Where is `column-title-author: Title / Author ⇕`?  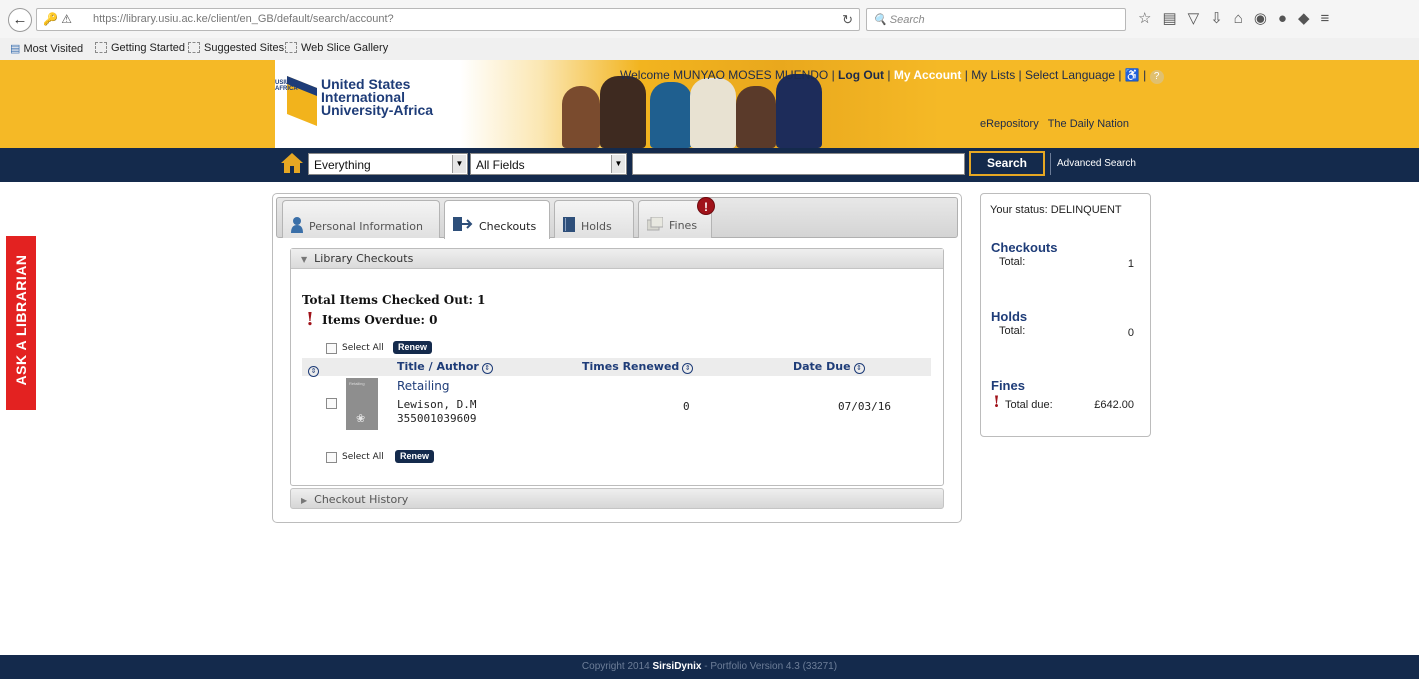
column-title-author: Title / Author ⇕ is located at coordinates (445, 367).